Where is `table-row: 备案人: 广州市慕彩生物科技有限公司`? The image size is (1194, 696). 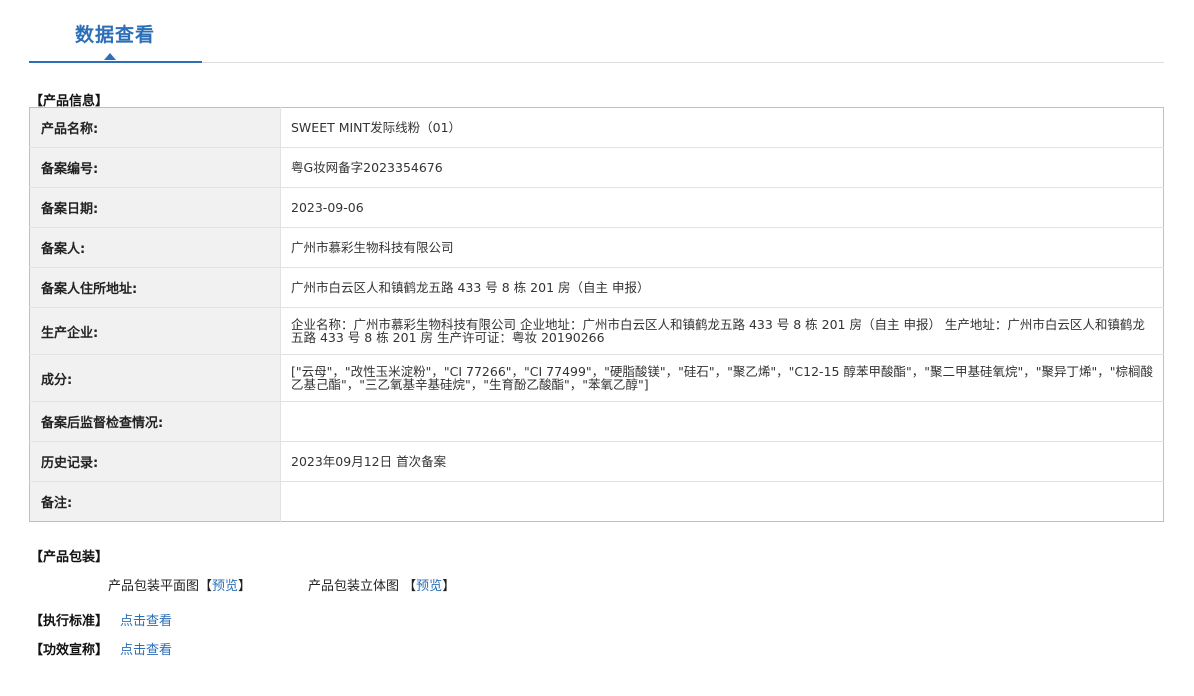 table-row: 备案人: 广州市慕彩生物科技有限公司 is located at coordinates (596, 247).